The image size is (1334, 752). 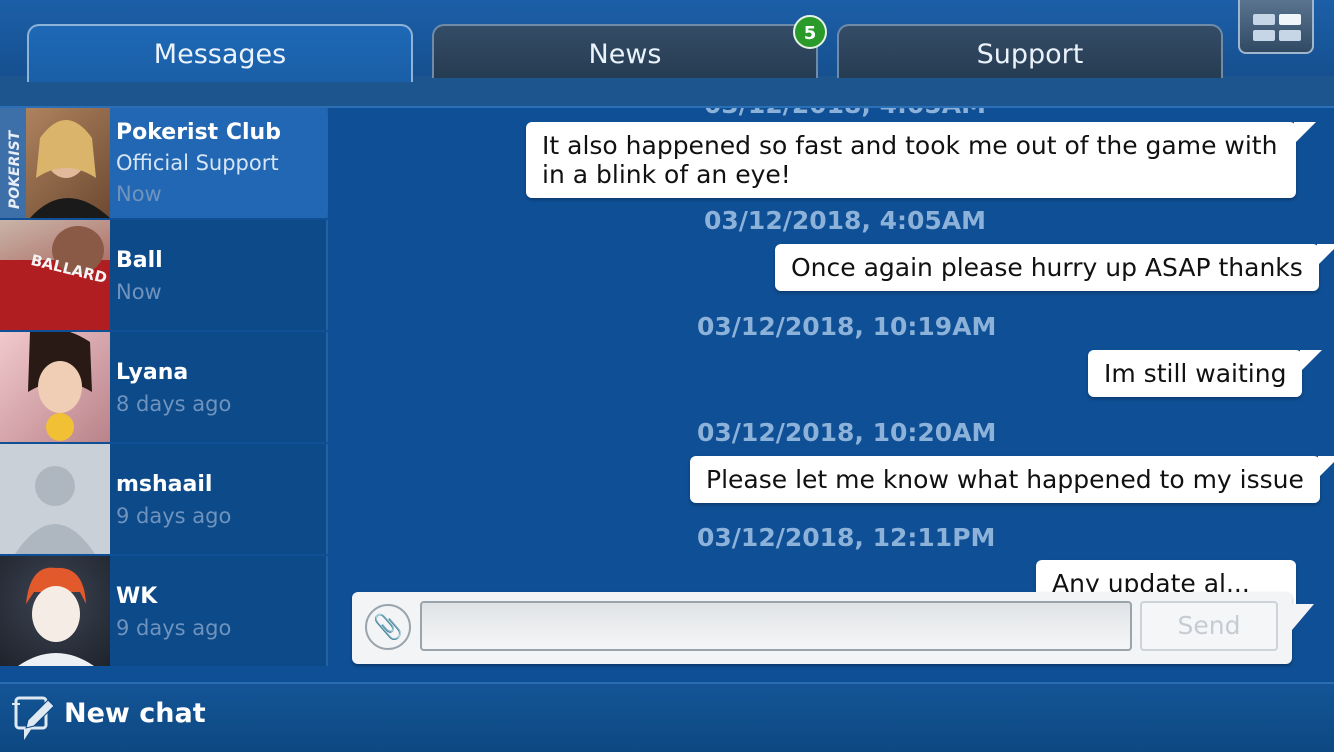 I want to click on new-chat-icon, so click(x=33, y=716).